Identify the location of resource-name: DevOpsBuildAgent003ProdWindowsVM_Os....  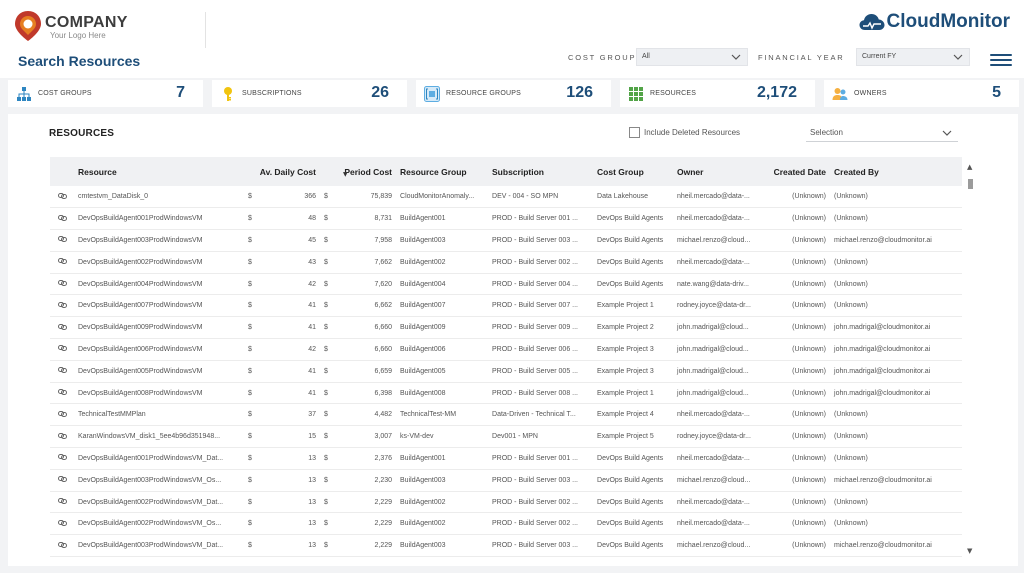
(150, 480).